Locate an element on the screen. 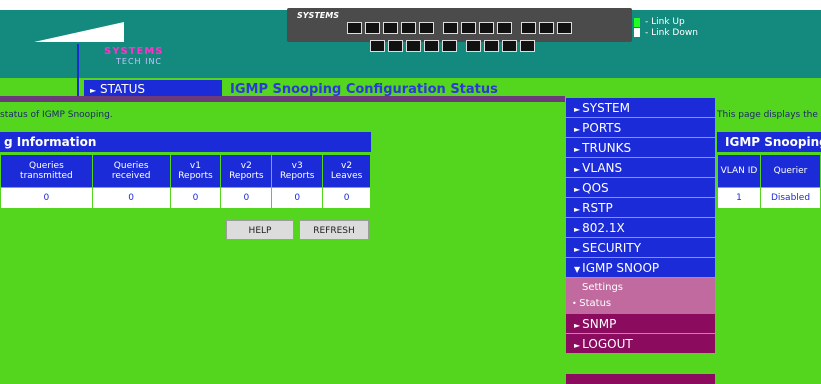 This screenshot has height=384, width=821. table-row: 0 0 0 0 0 0 is located at coordinates (185, 198).